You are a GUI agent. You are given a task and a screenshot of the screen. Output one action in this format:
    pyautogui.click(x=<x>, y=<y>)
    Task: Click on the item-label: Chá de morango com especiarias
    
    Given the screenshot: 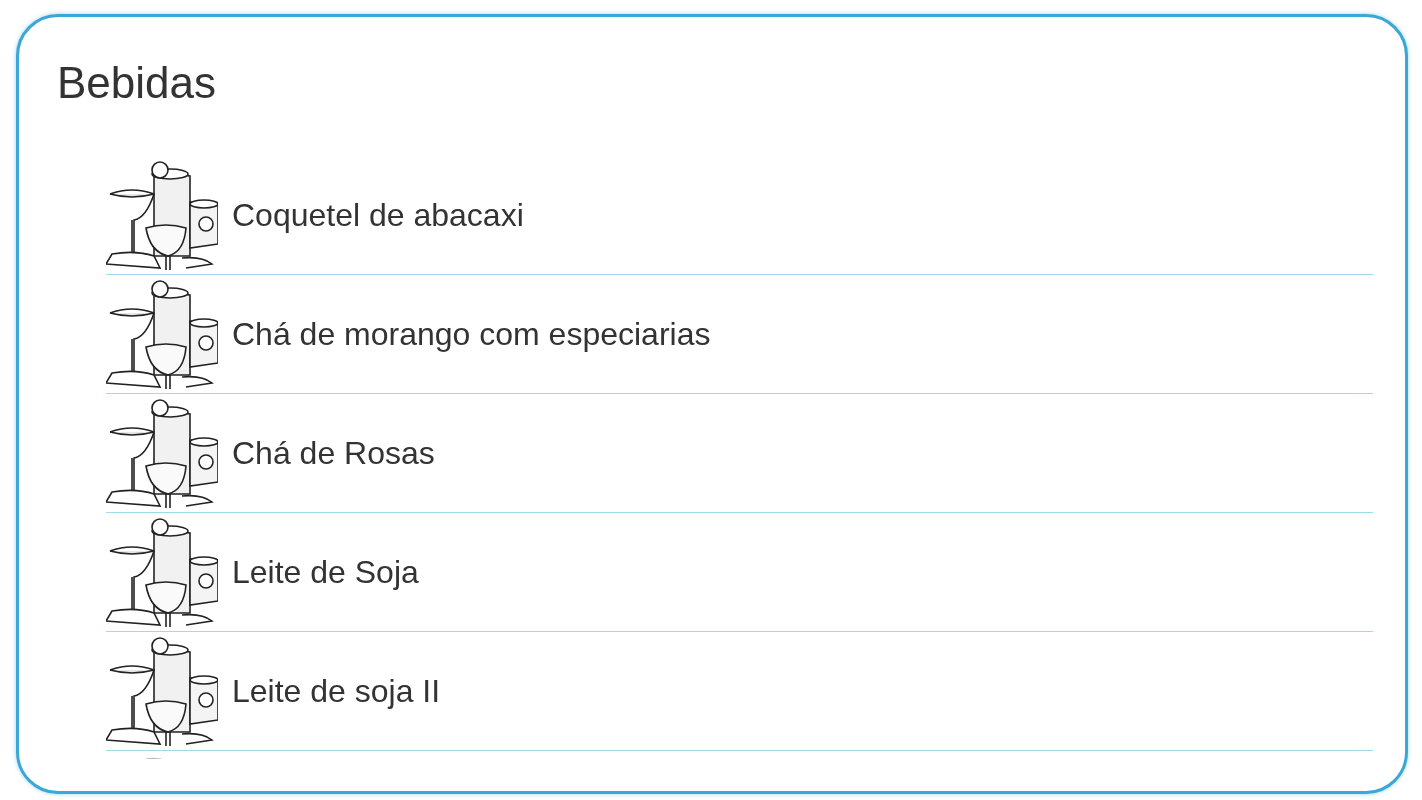 What is the action you would take?
    pyautogui.click(x=471, y=334)
    